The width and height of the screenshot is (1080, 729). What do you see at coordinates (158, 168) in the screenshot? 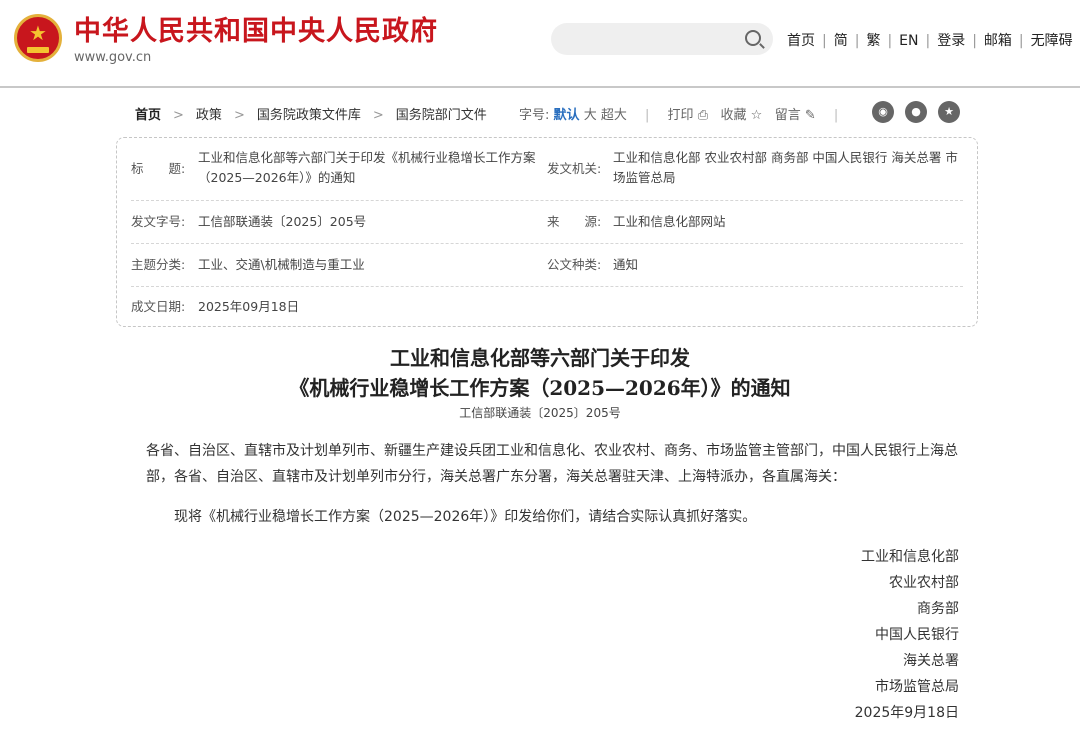
I see `title-label: 标 题:` at bounding box center [158, 168].